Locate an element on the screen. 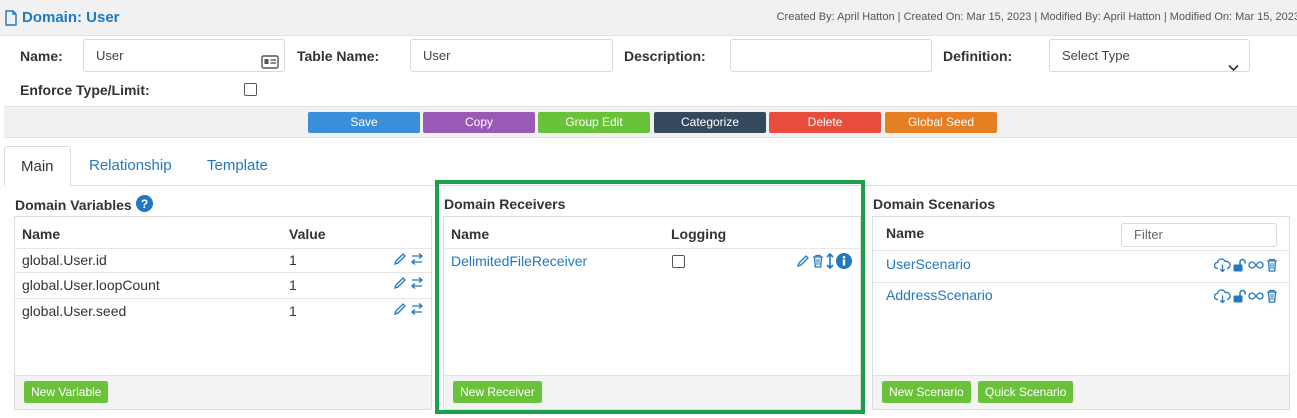 The image size is (1297, 418). new-scenario-button: New Scenario is located at coordinates (926, 392).